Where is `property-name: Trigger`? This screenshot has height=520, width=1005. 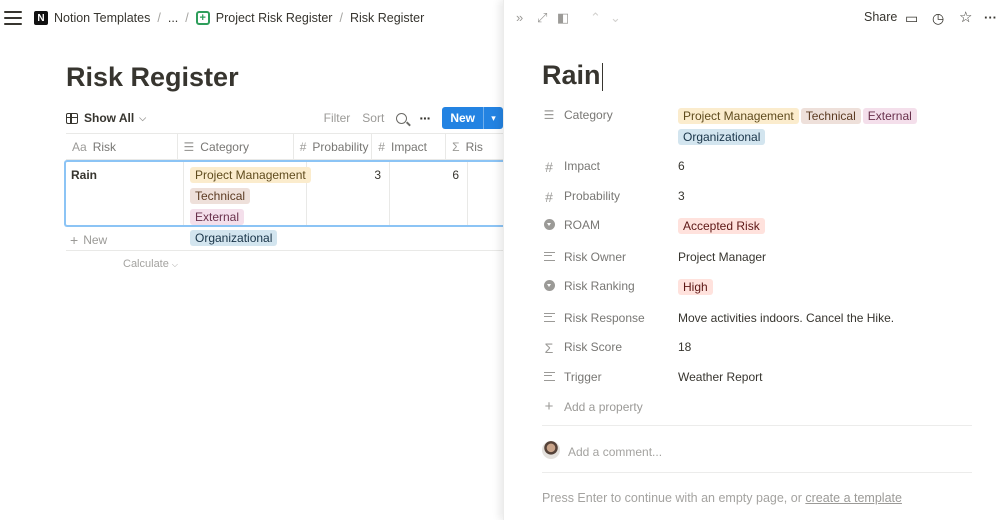
property-name: Trigger is located at coordinates (610, 377).